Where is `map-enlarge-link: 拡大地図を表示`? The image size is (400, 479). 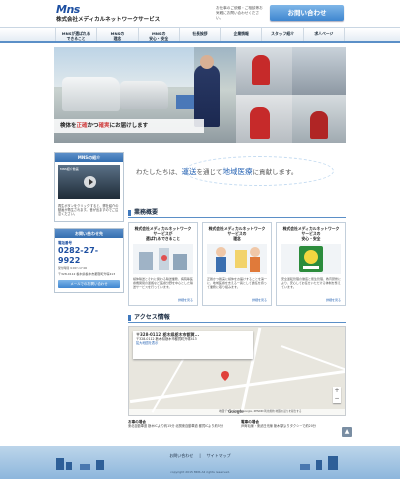
map-enlarge-link: 拡大地図を表示 is located at coordinates (147, 343).